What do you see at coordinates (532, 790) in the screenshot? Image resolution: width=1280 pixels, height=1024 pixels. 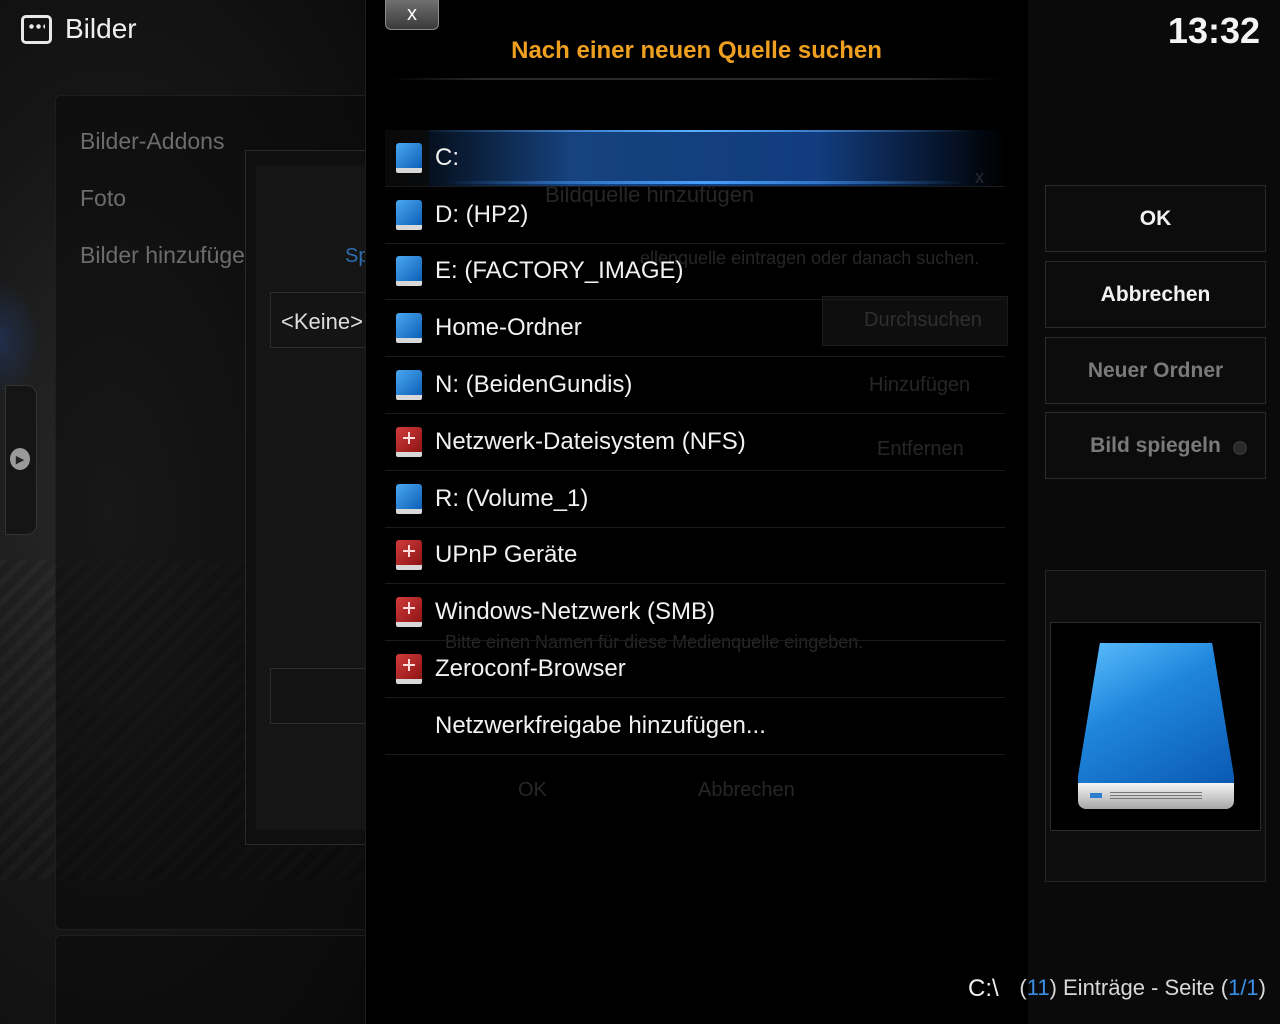 I see `ghost-ok-button: OK` at bounding box center [532, 790].